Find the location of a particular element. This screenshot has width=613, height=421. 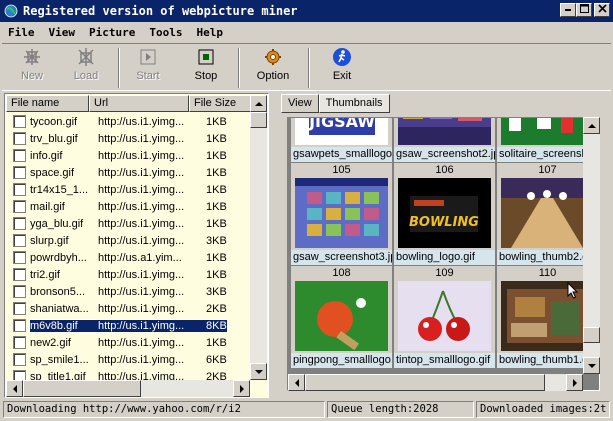

load-button: Load is located at coordinates (86, 67).